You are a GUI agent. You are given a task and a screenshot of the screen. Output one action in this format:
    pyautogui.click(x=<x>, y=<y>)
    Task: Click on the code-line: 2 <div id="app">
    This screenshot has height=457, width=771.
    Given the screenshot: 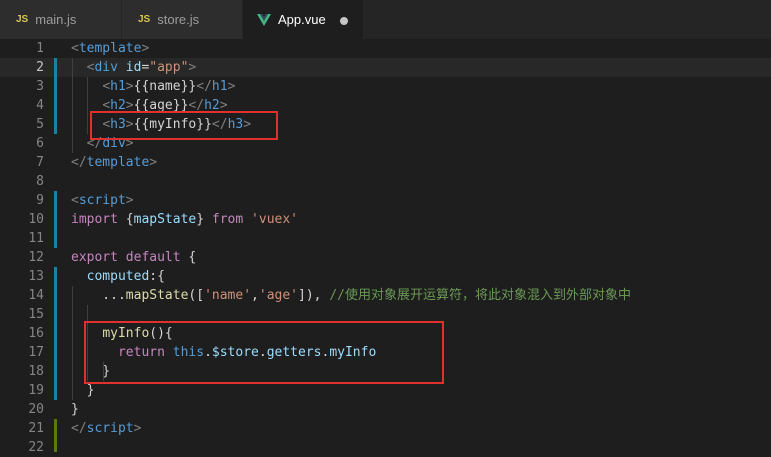 What is the action you would take?
    pyautogui.click(x=385, y=67)
    